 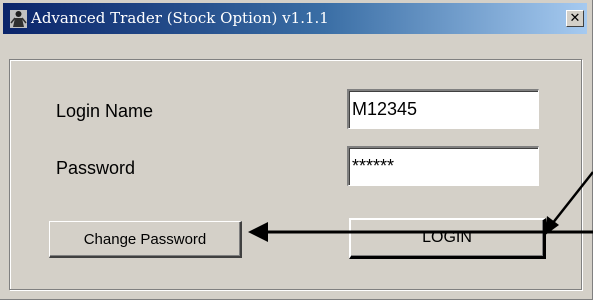 I want to click on title-bar: Advanced Trader (Stock Option) v1.1.1 ✕, so click(x=295, y=18).